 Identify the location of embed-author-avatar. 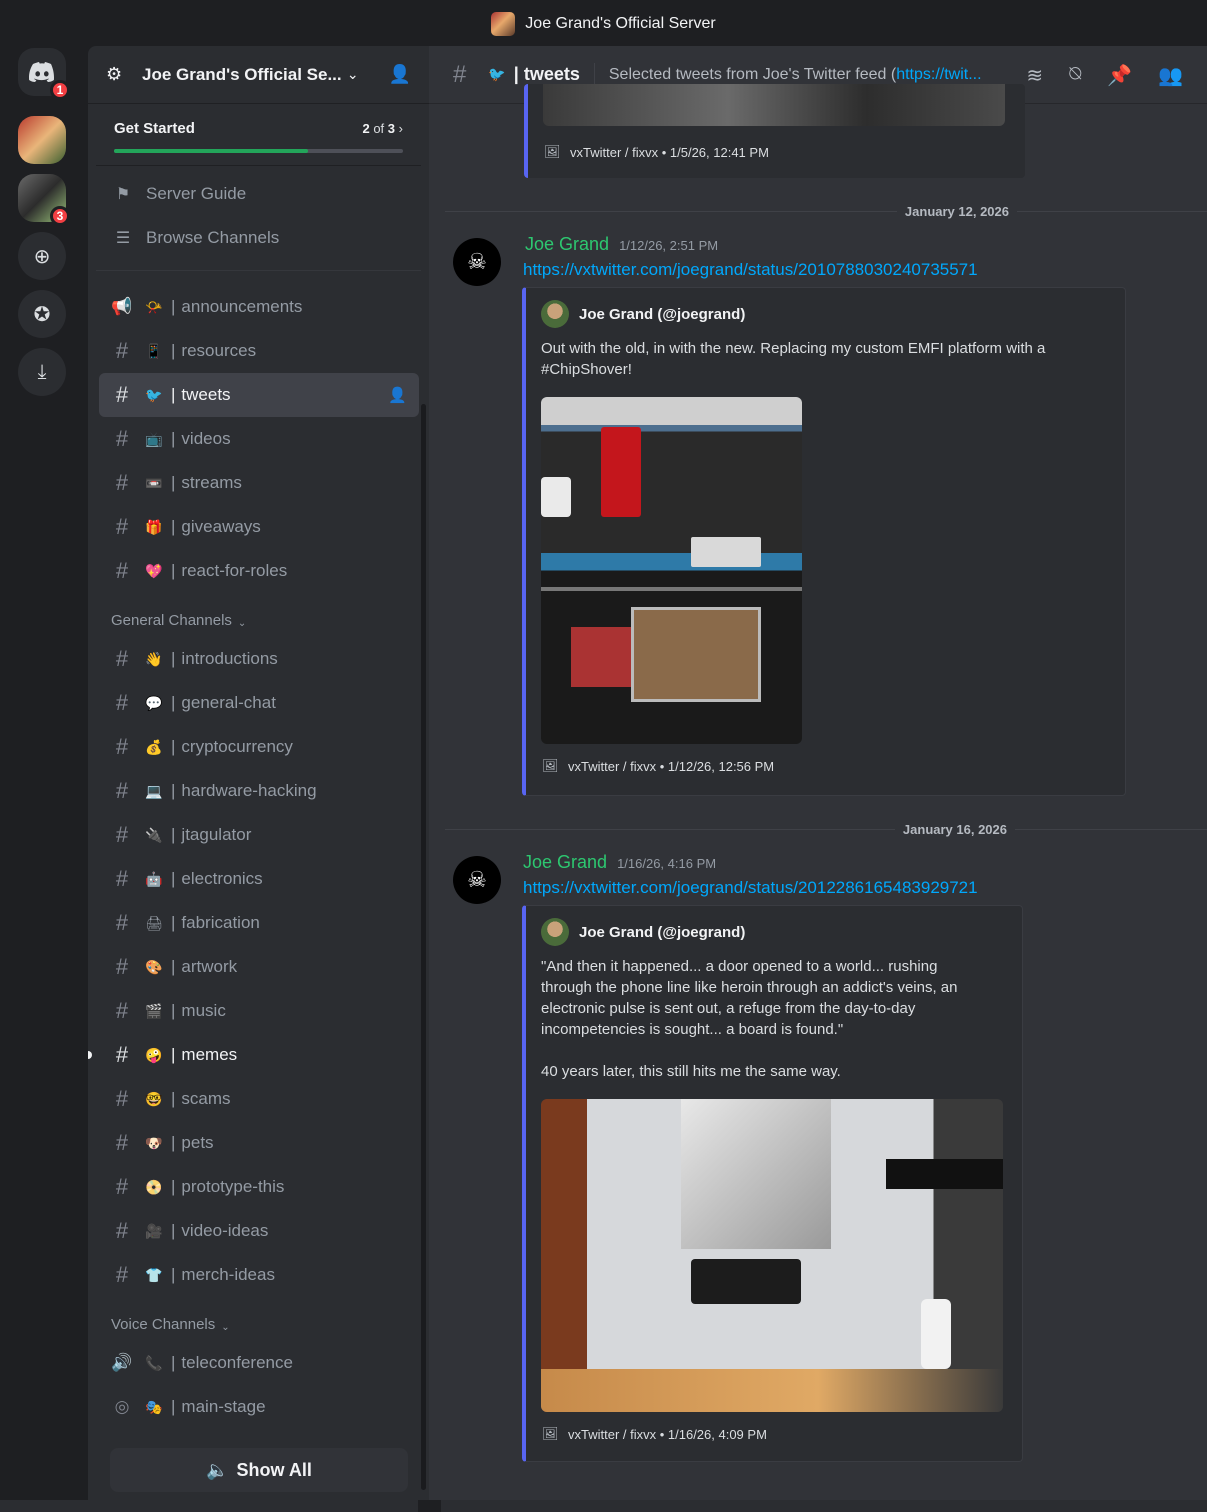
(555, 314).